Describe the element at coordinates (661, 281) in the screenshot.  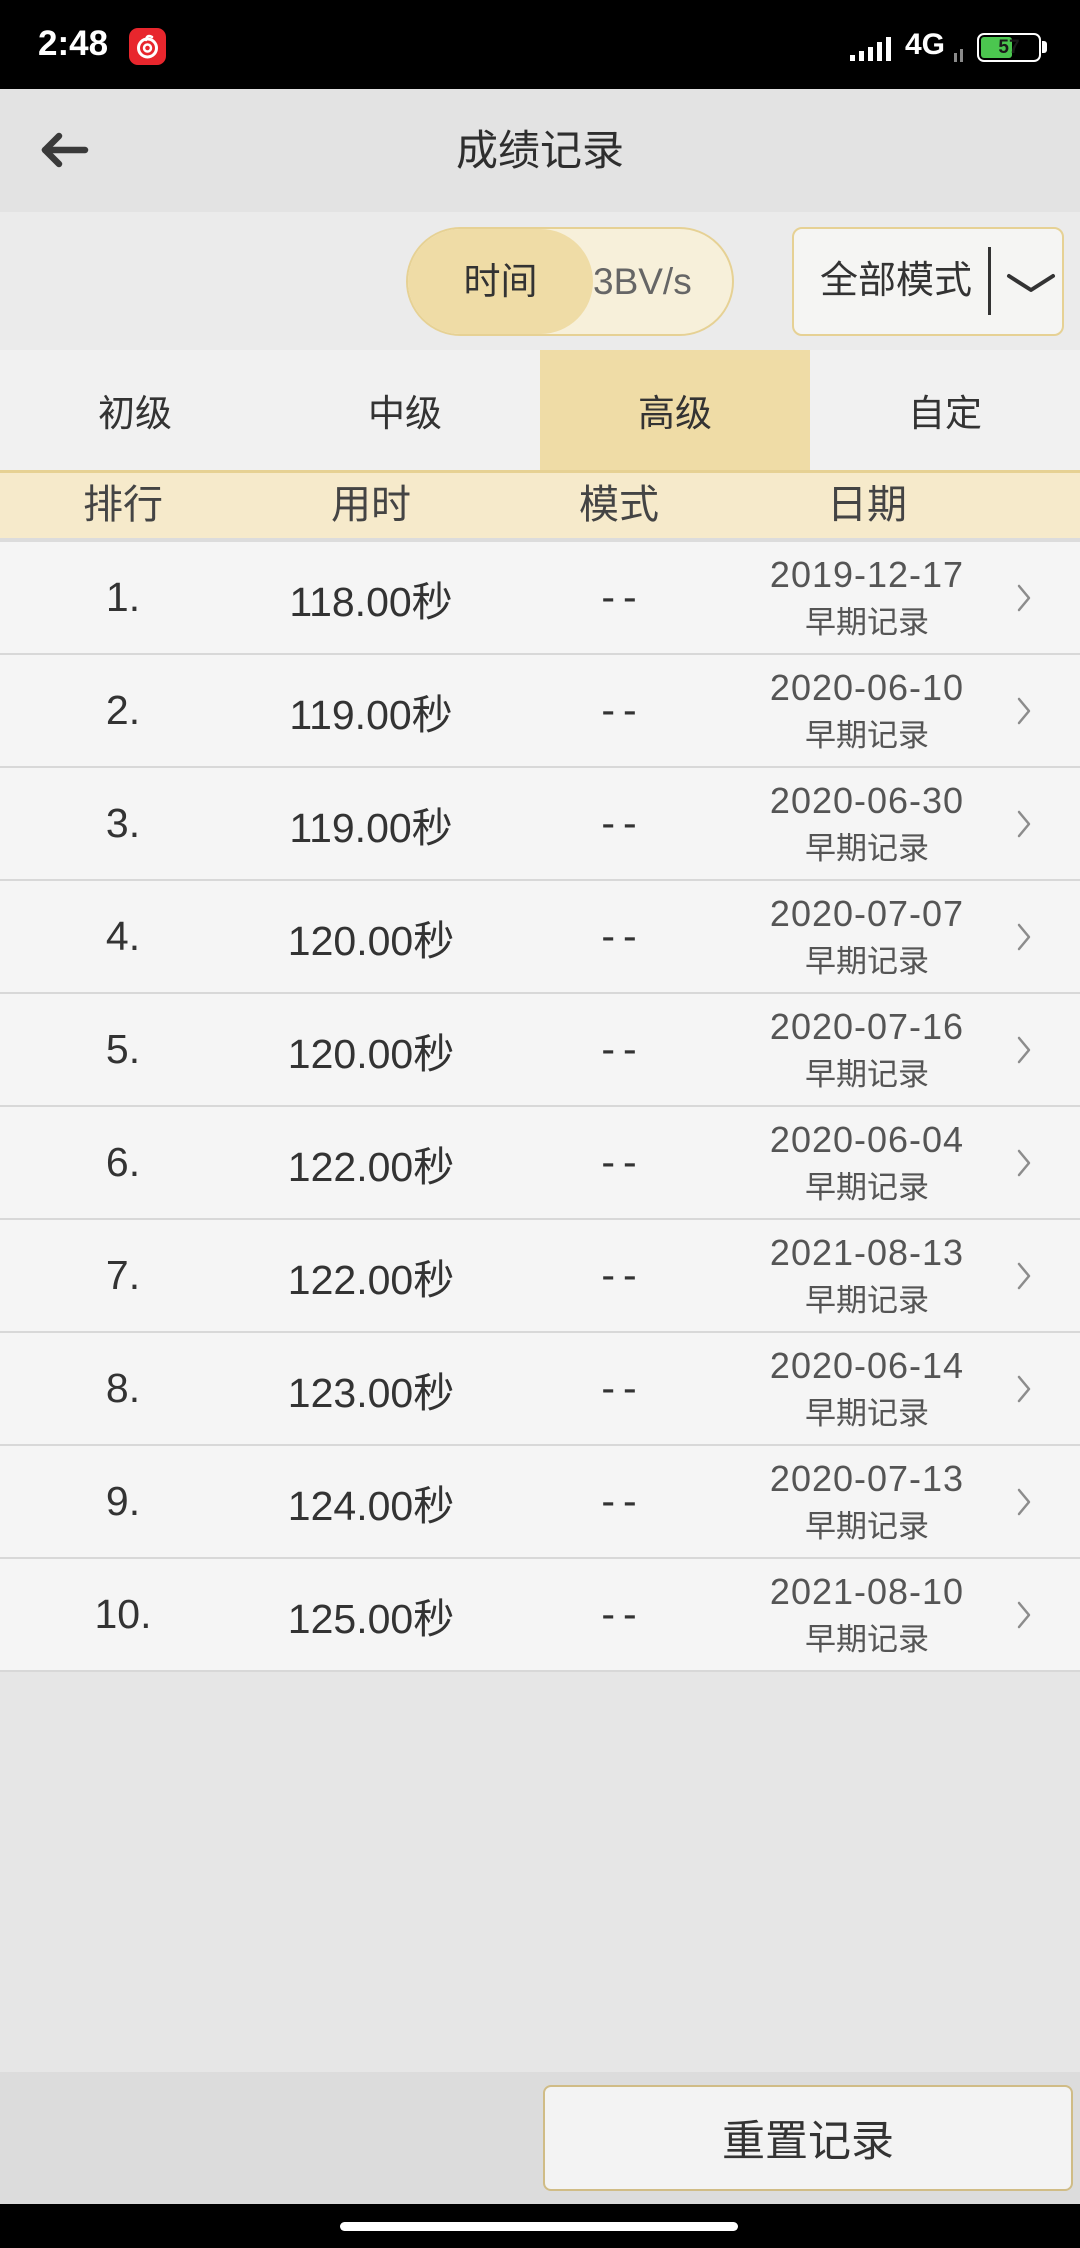
I see `sort-by-3bvs-option: 3BV/s` at that location.